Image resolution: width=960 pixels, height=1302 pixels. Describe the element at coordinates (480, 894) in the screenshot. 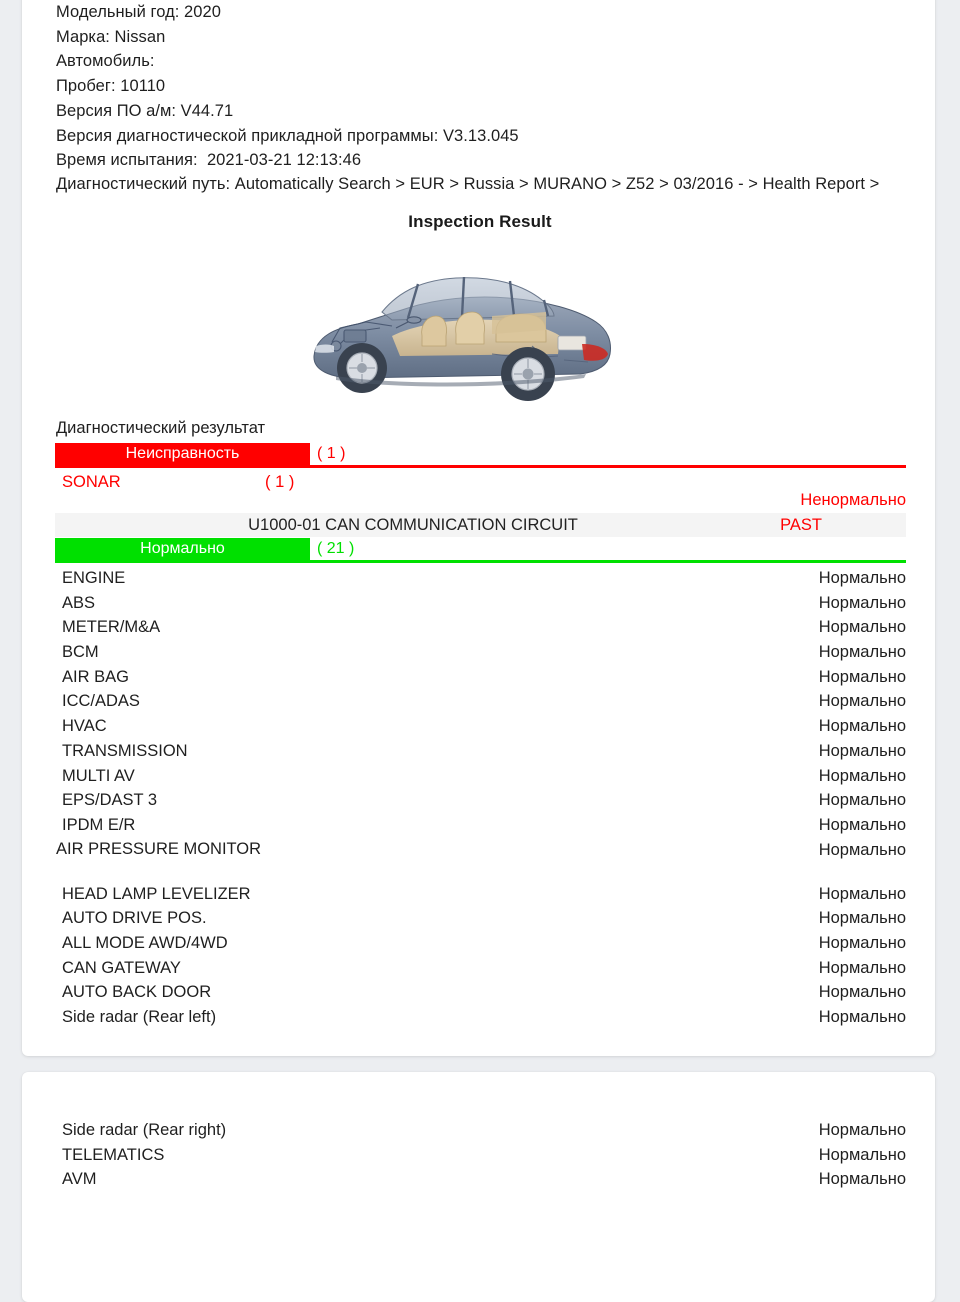

I see `table-row: HEAD LAMP LEVELIZER Нормально` at that location.